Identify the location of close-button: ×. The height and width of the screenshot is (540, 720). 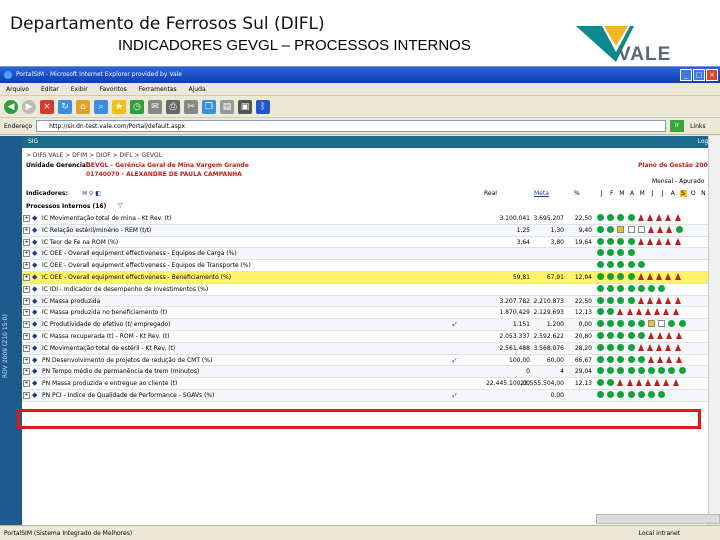
(712, 75).